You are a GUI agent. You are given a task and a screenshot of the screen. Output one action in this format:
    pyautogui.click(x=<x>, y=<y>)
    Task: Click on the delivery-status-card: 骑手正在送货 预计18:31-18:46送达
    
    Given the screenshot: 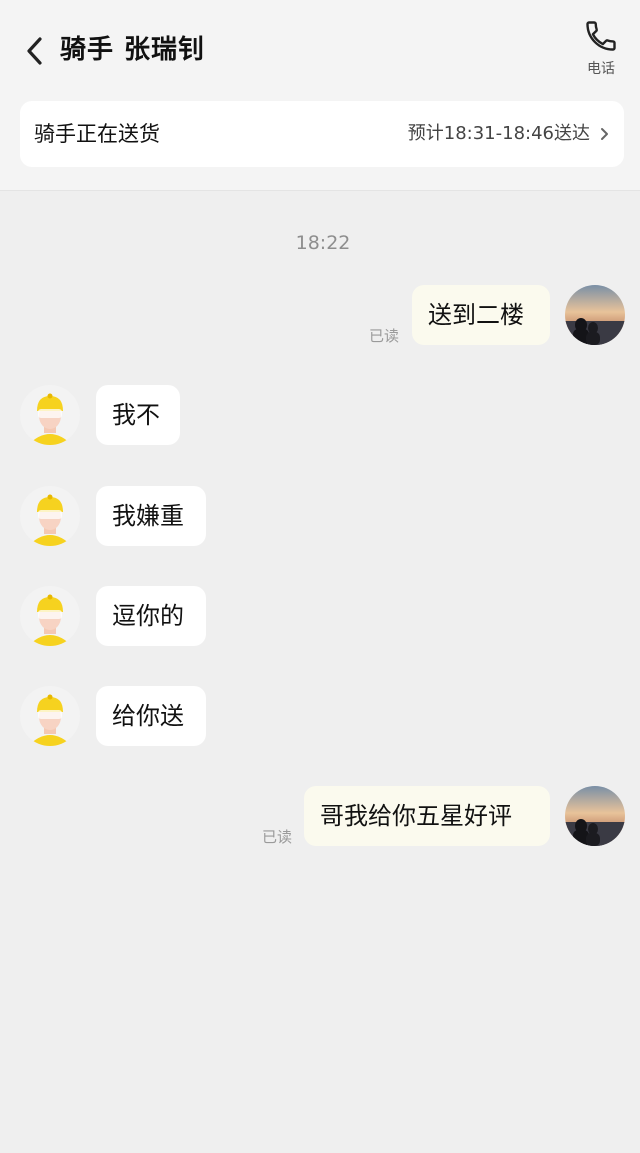 What is the action you would take?
    pyautogui.click(x=322, y=134)
    